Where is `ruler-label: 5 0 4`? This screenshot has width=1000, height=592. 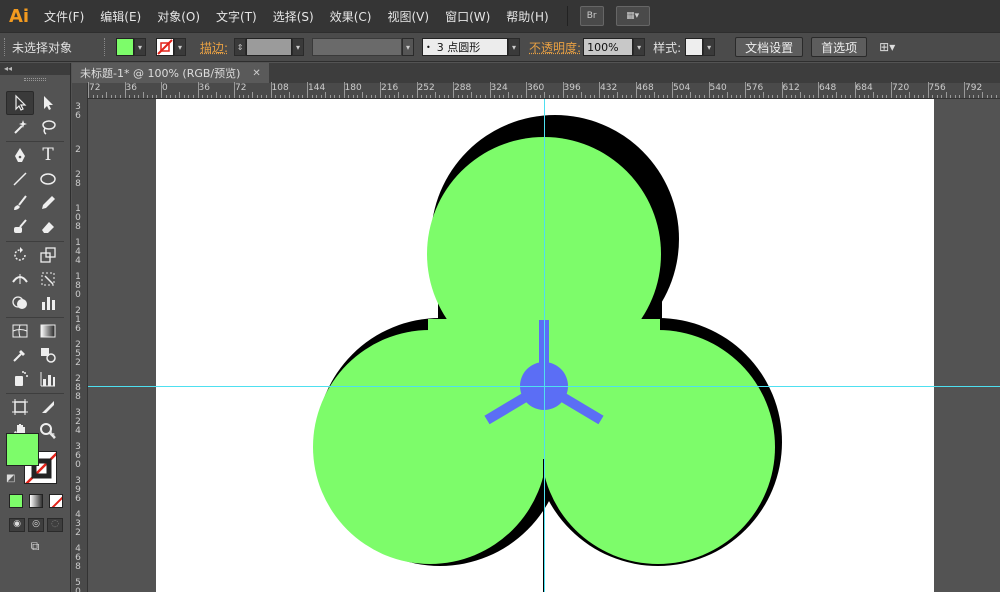 ruler-label: 5 0 4 is located at coordinates (78, 585).